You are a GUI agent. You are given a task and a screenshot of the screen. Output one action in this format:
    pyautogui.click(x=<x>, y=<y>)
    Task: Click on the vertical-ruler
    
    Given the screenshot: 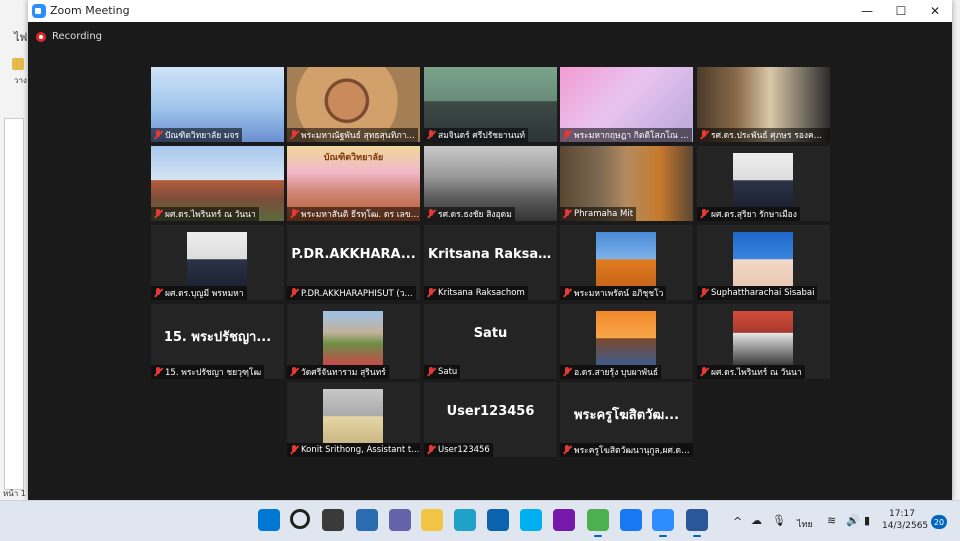 What is the action you would take?
    pyautogui.click(x=14, y=304)
    